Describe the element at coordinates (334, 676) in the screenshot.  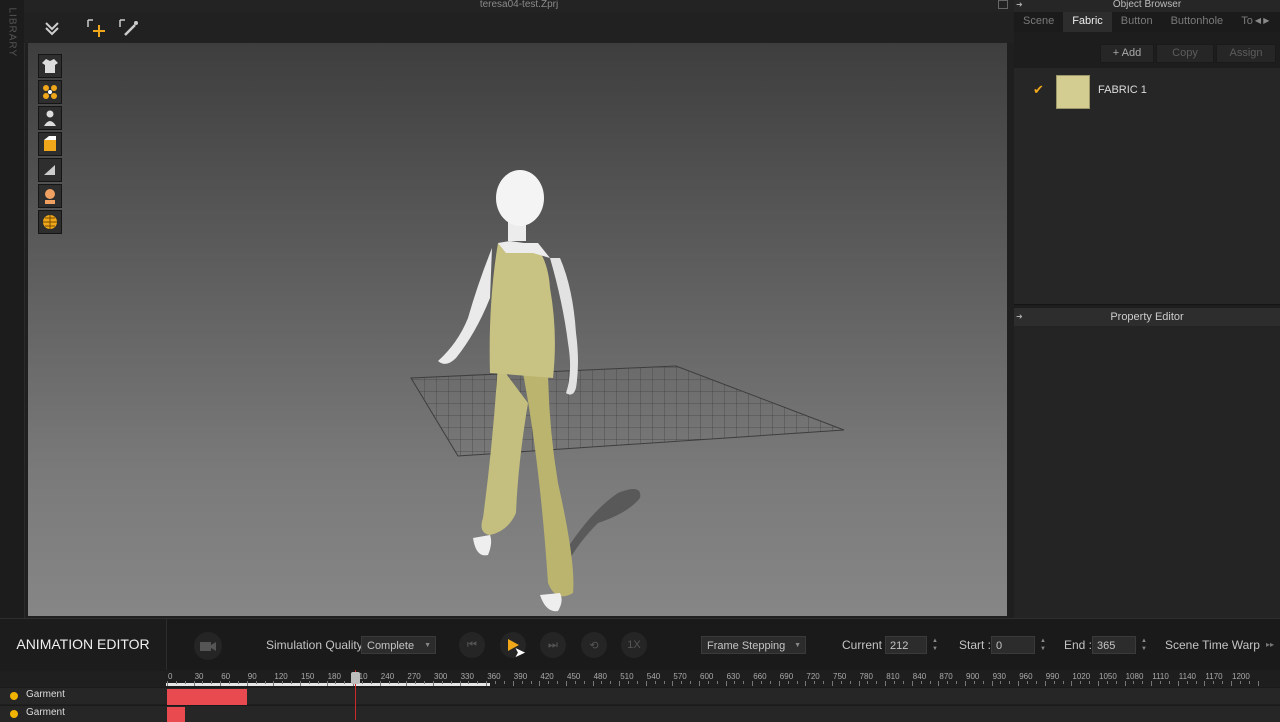
I see `tick-label: 180` at that location.